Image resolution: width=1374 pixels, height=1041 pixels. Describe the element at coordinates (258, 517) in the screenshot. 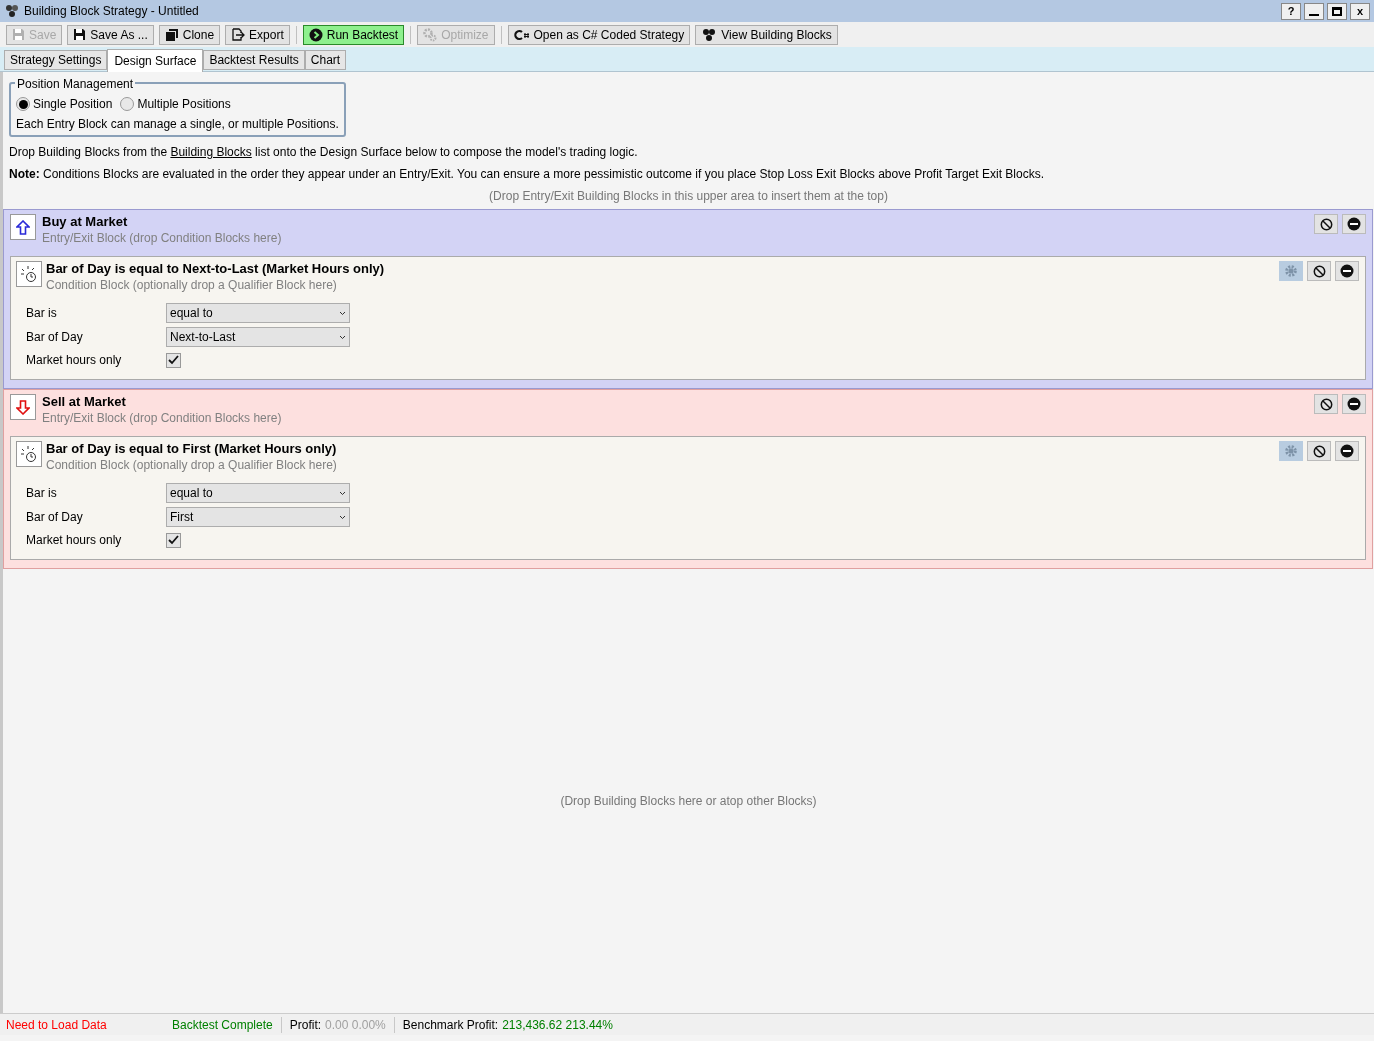

I see `dropdown: First` at that location.